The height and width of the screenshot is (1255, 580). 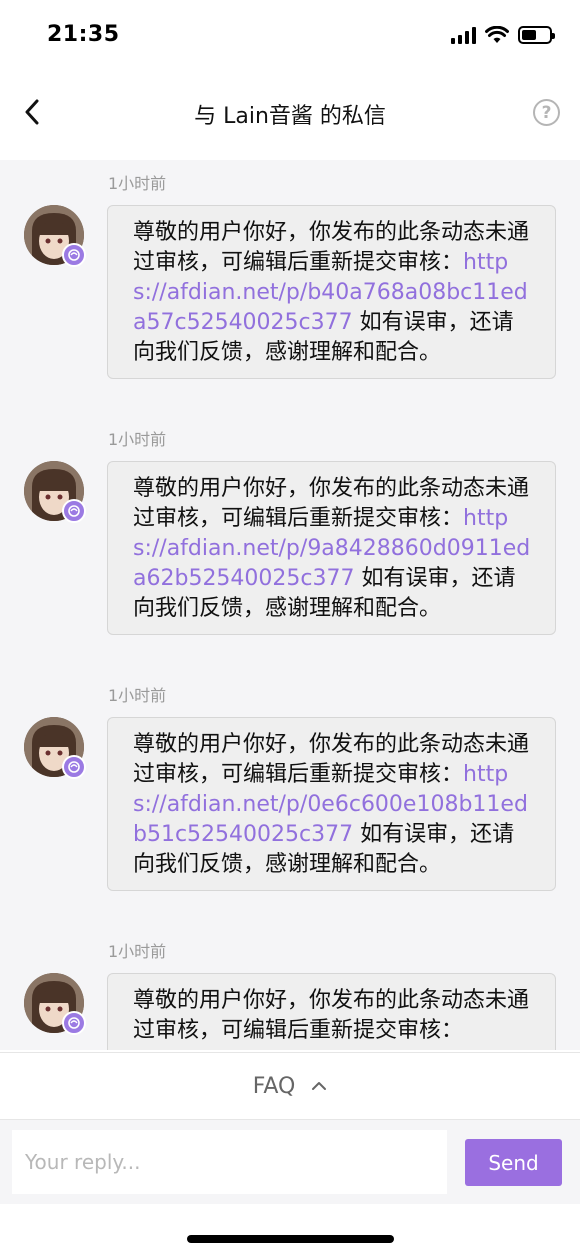 What do you see at coordinates (229, 1162) in the screenshot?
I see `reply-input` at bounding box center [229, 1162].